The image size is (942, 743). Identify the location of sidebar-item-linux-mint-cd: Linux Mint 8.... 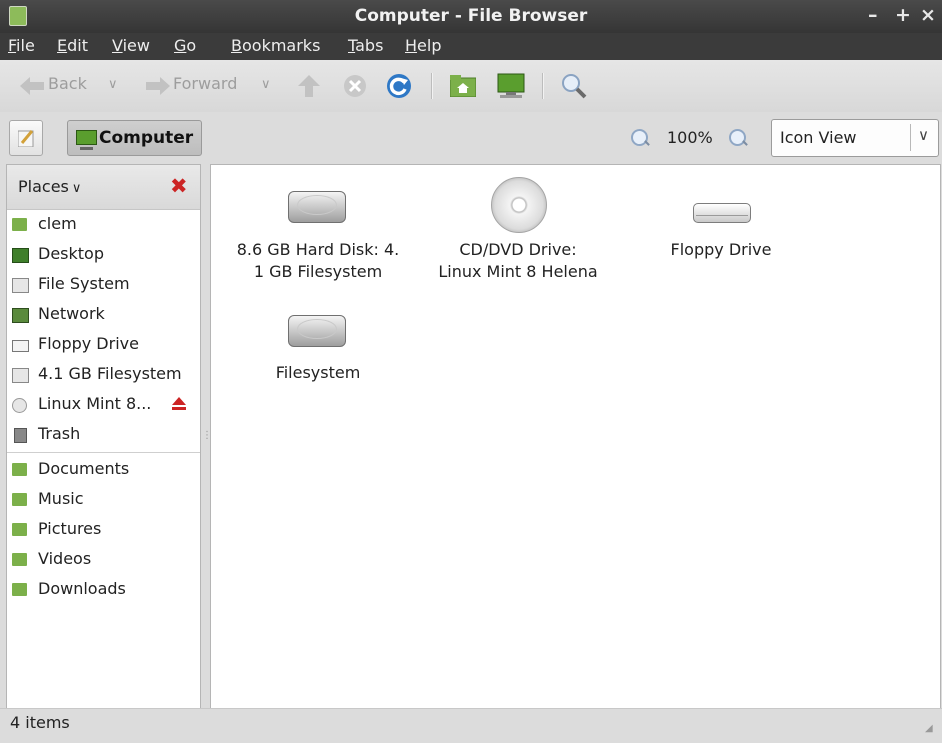
(103, 404).